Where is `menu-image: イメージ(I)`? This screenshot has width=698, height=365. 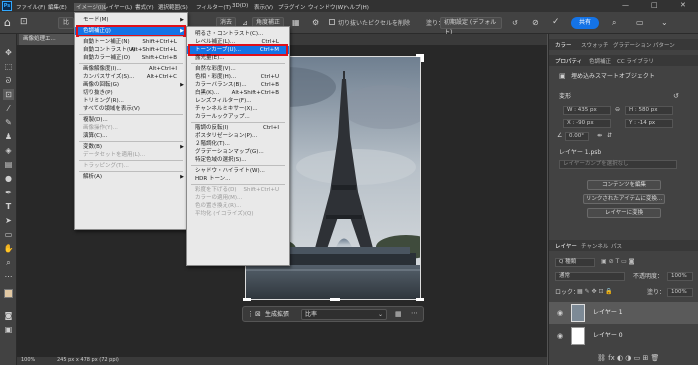
menu-image: イメージ(I) is located at coordinates (90, 7).